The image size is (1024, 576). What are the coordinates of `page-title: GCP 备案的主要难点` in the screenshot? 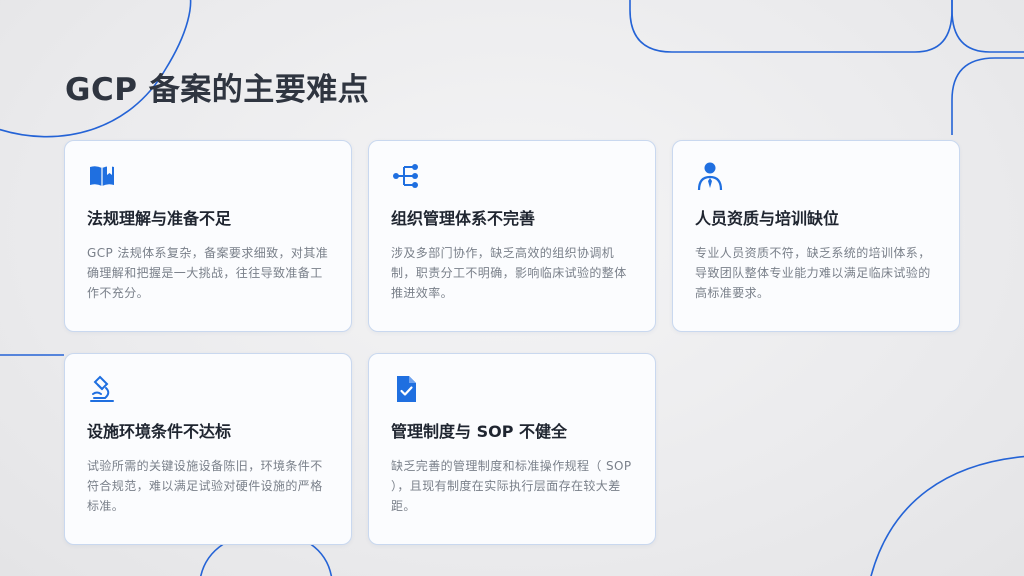 It's located at (217, 90).